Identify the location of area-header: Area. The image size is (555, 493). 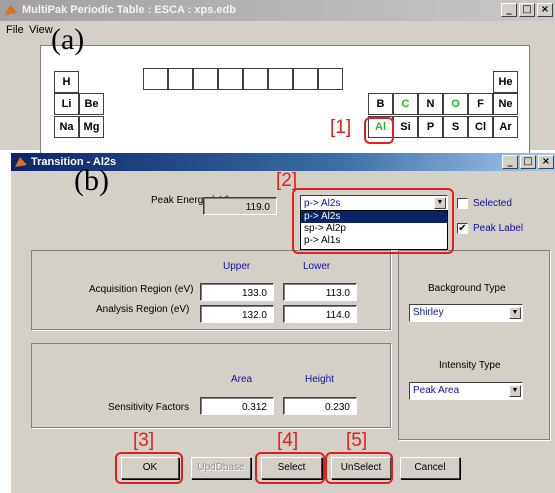
(242, 379).